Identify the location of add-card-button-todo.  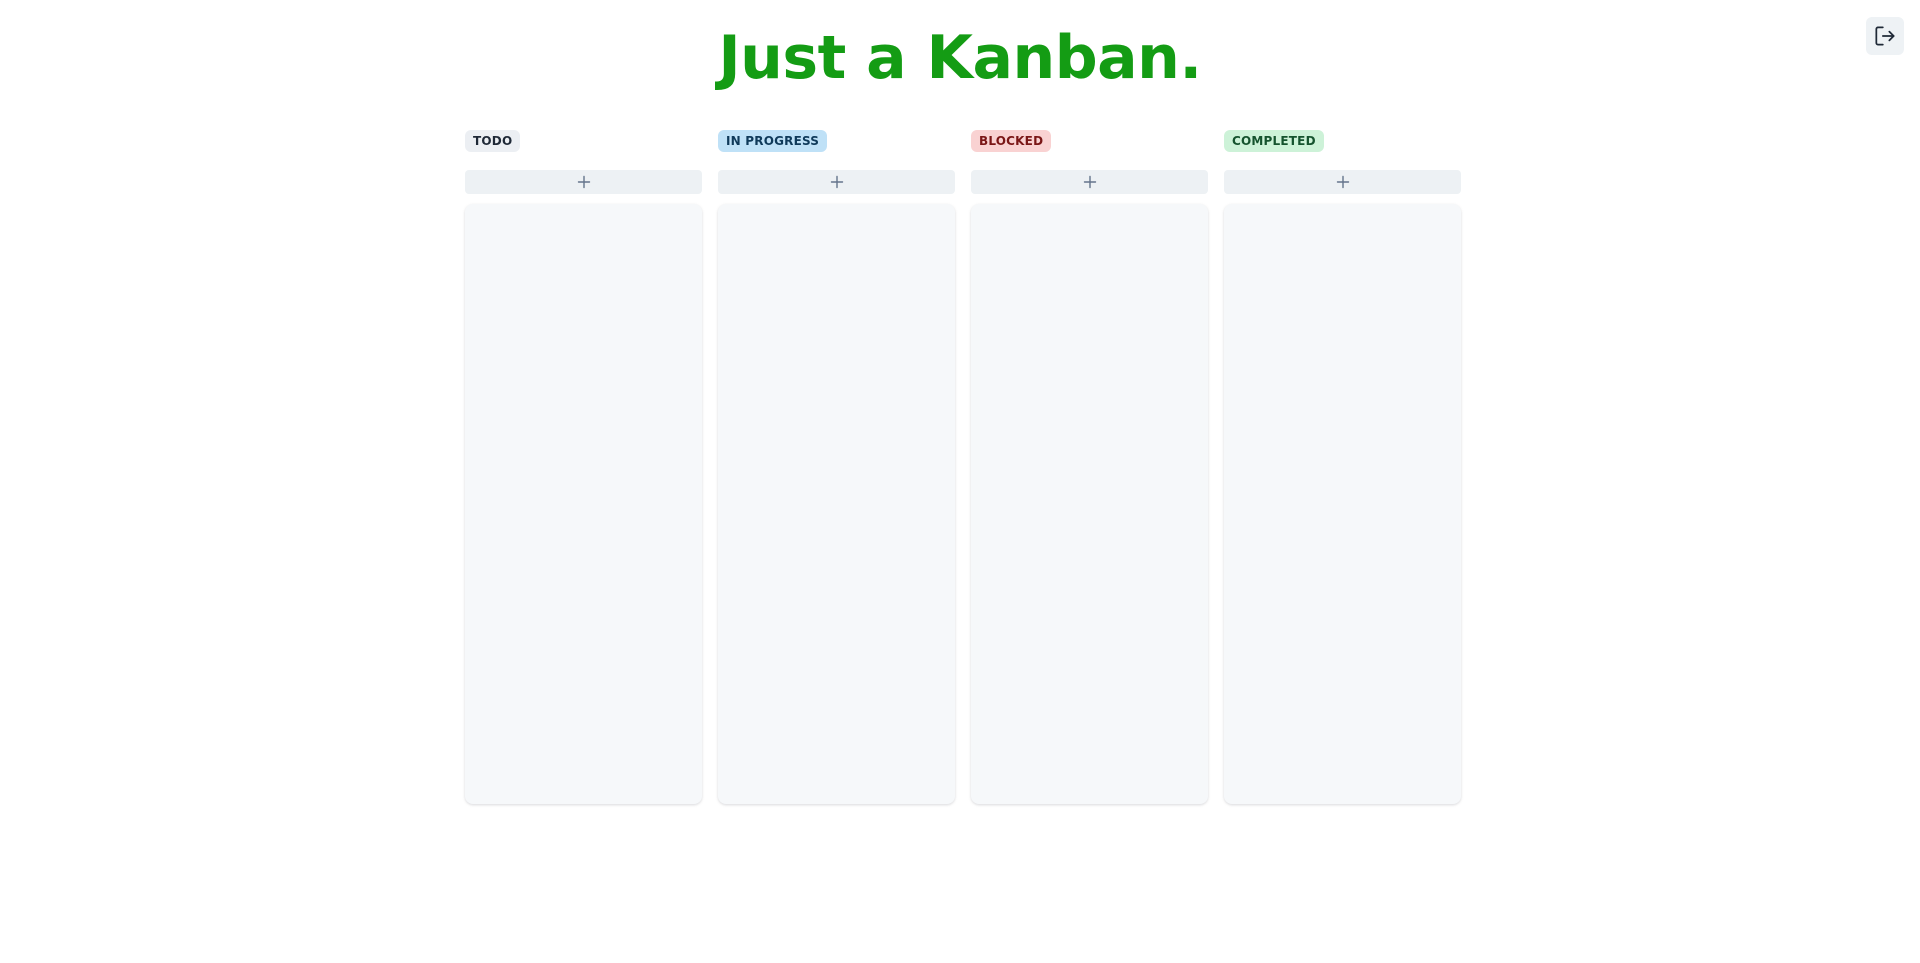
(583, 182).